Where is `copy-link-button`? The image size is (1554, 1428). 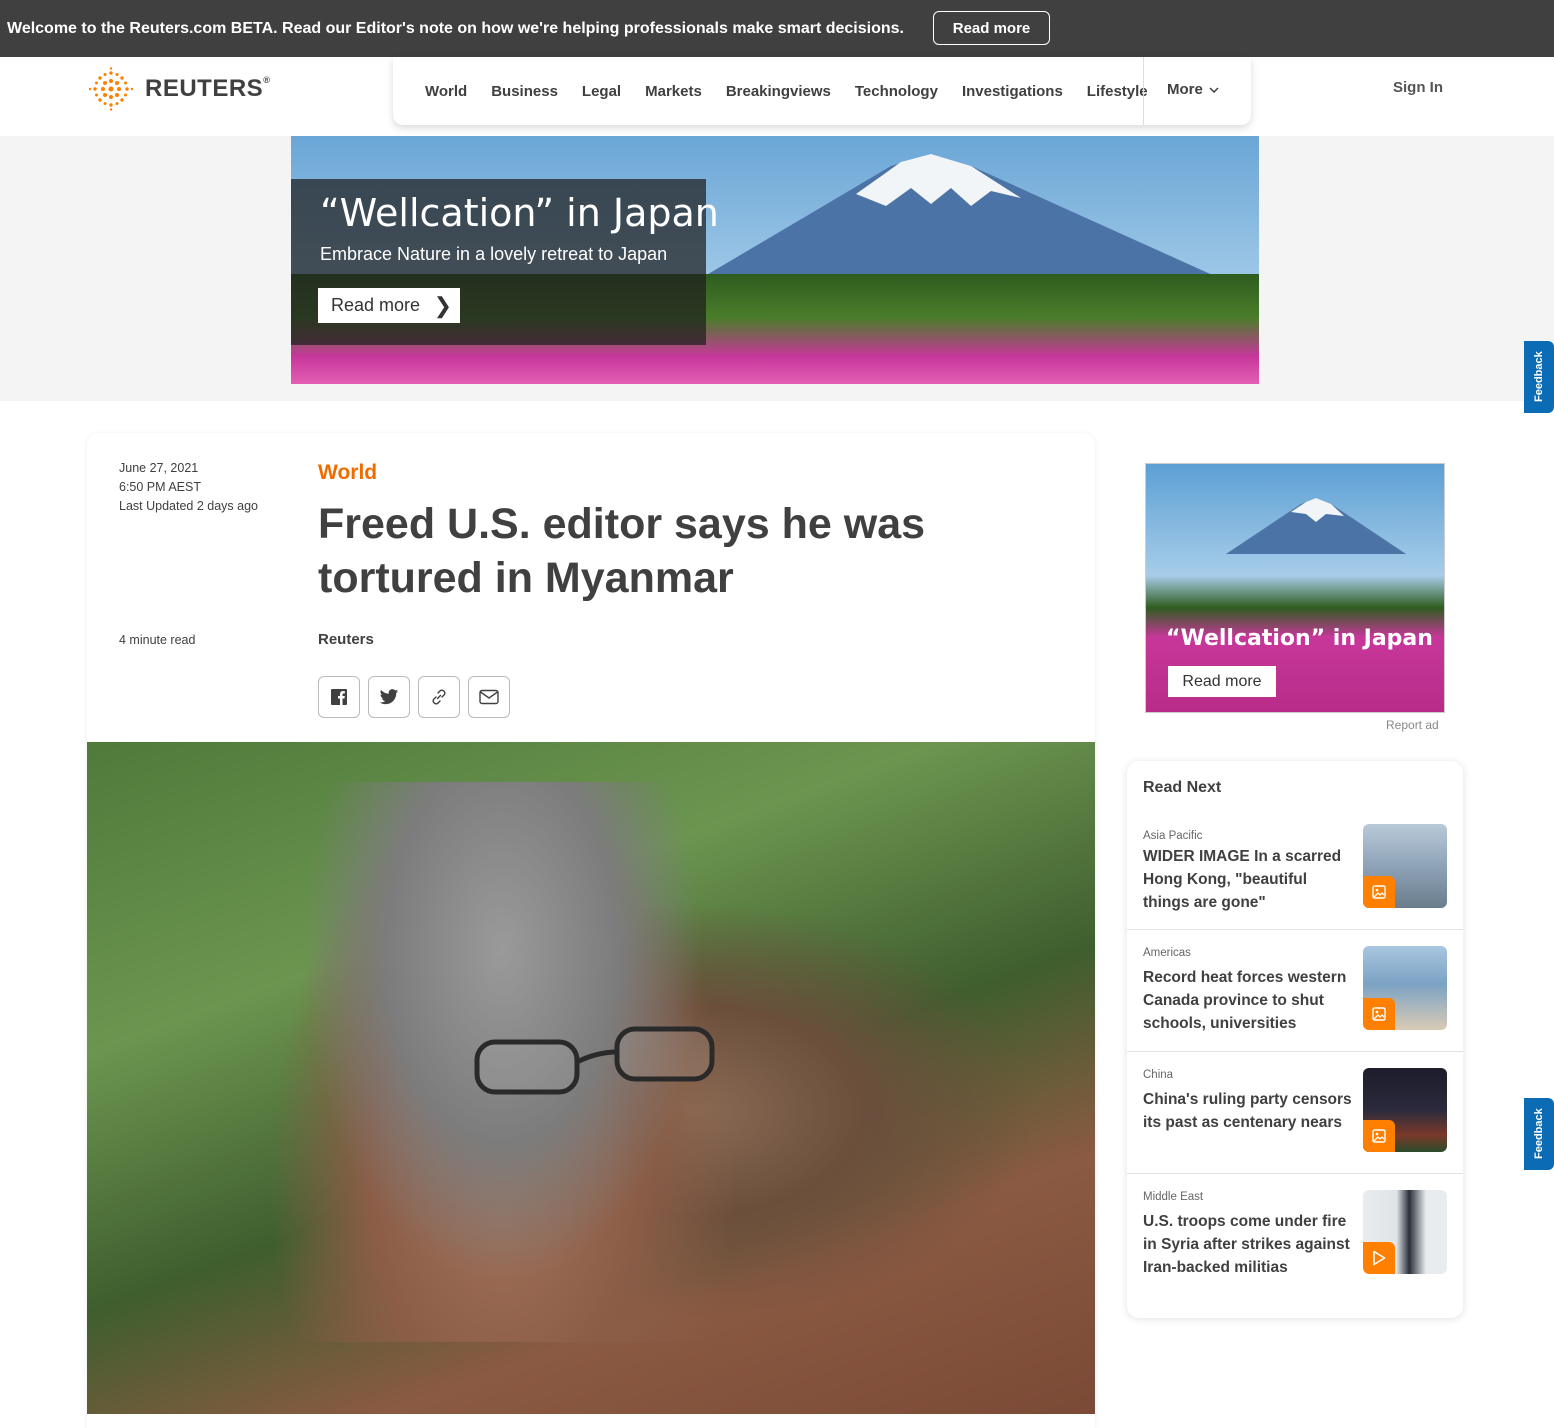 copy-link-button is located at coordinates (439, 697).